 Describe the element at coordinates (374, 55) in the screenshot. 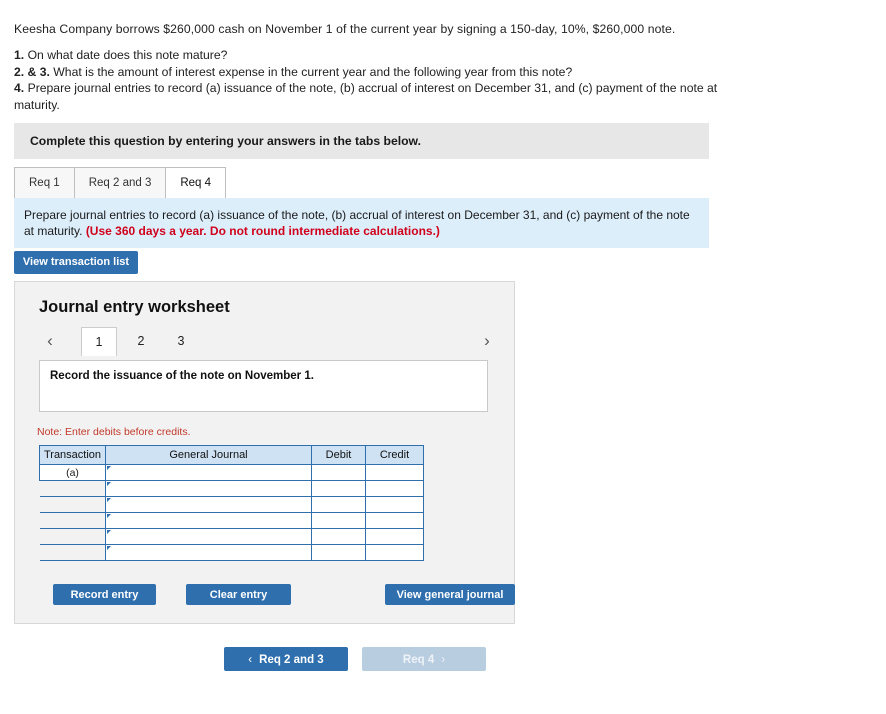

I see `requirement-1: 1. On what date does this note mature?` at that location.